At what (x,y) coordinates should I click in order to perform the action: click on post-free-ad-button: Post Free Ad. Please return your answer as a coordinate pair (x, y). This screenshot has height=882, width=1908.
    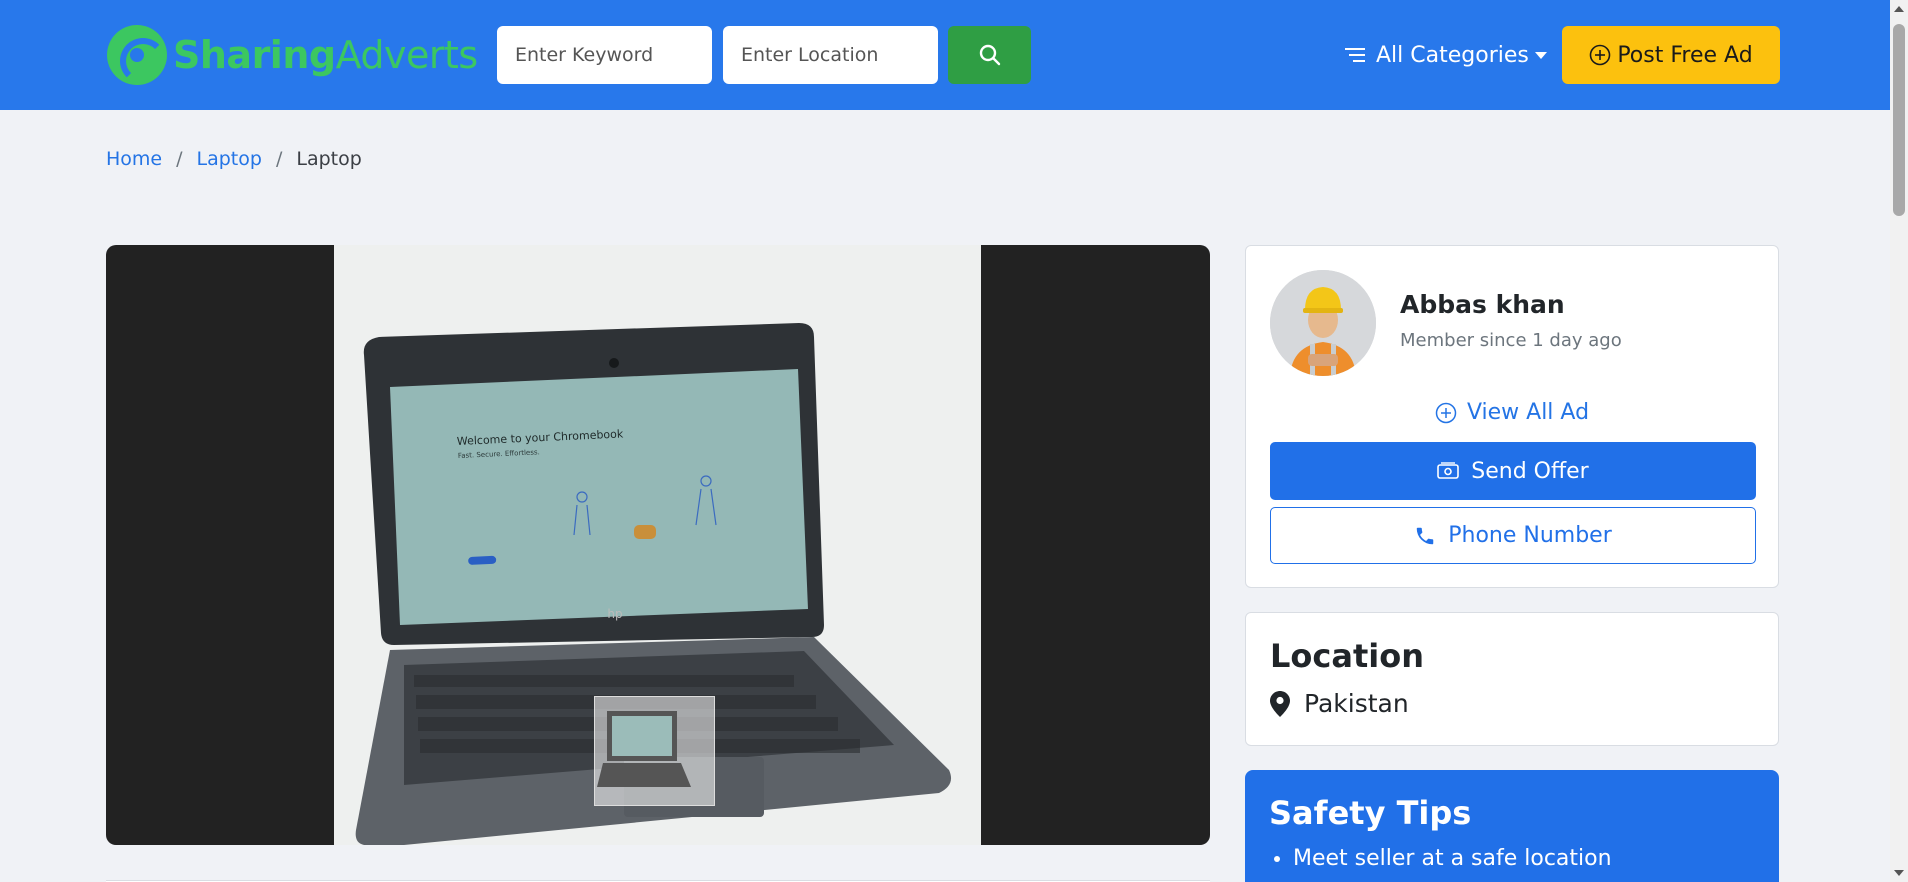
    Looking at the image, I should click on (1671, 55).